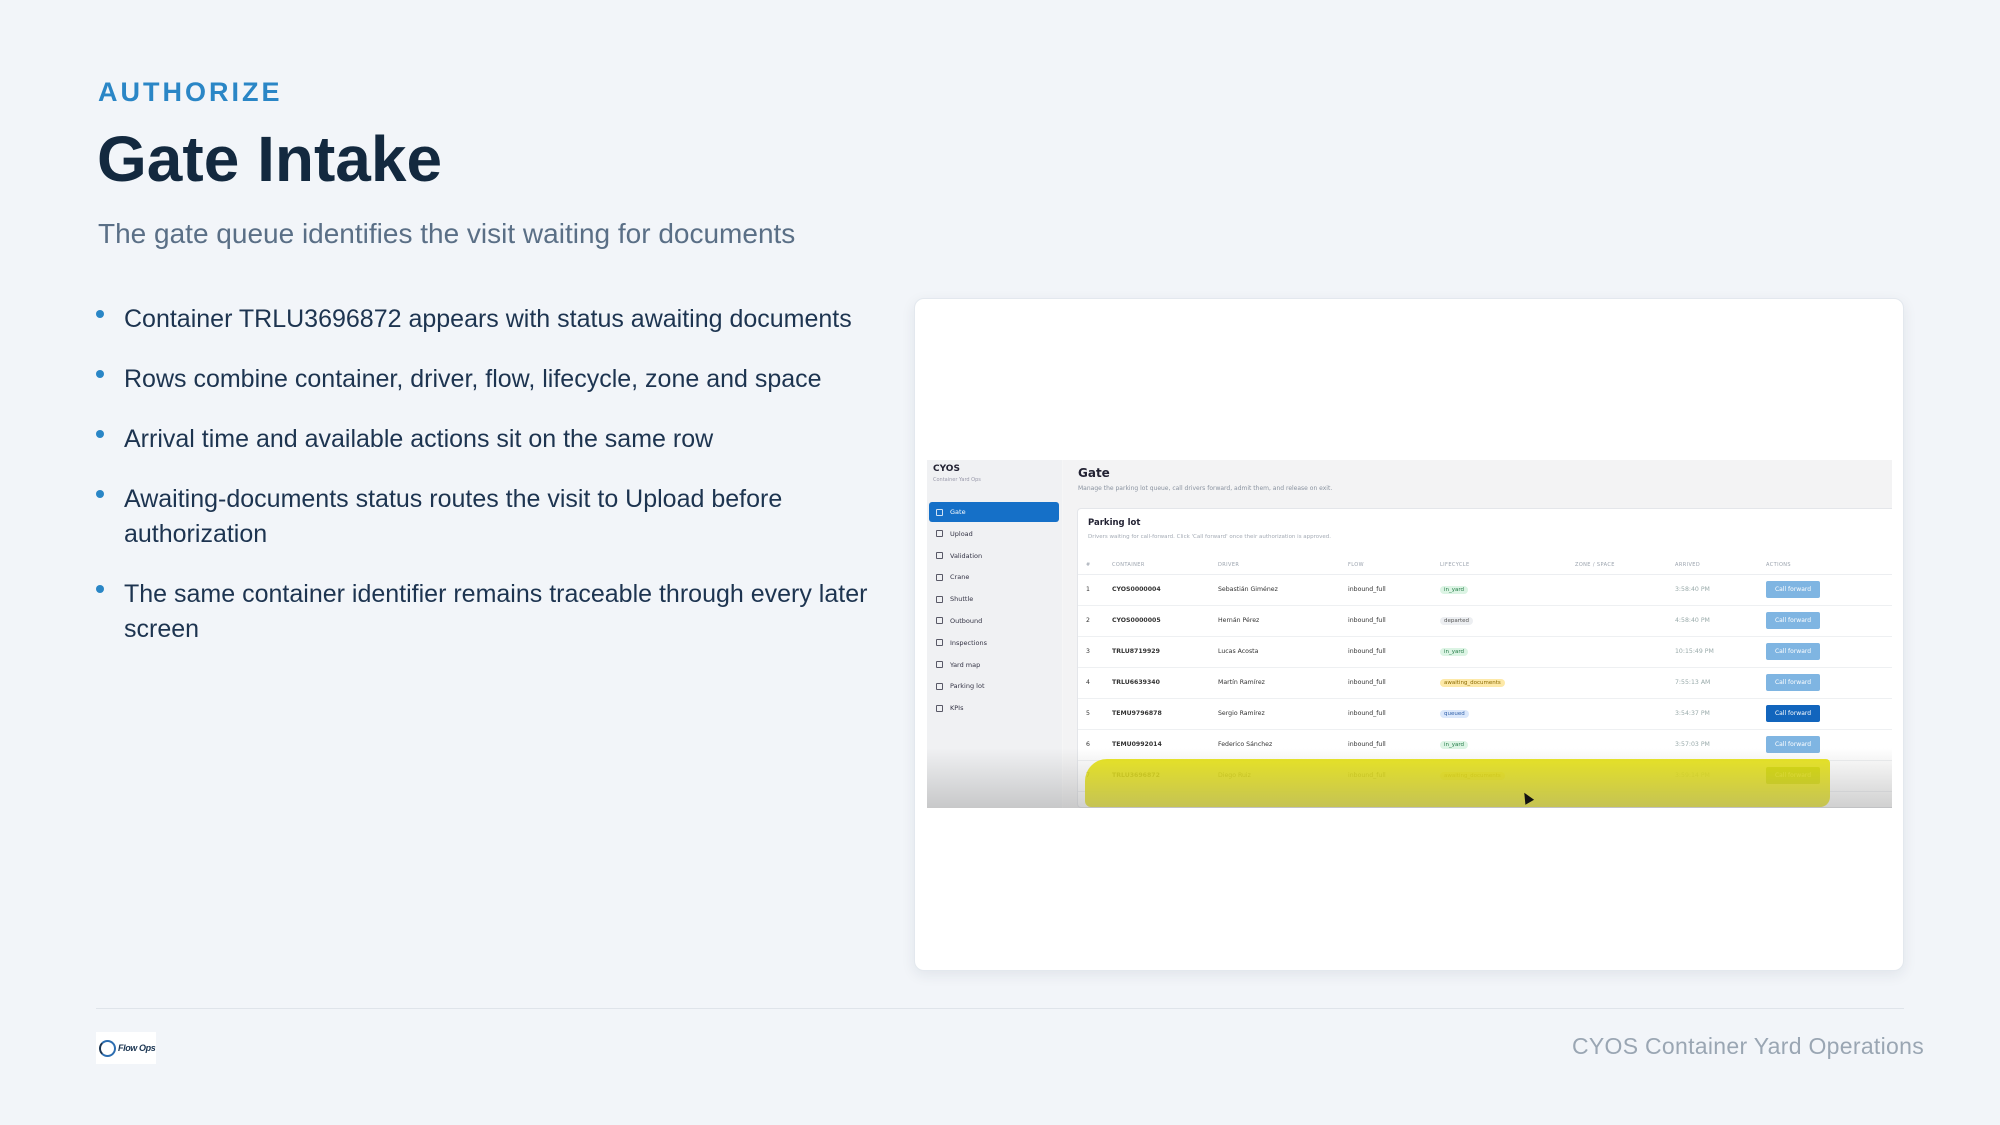 The width and height of the screenshot is (2000, 1125). I want to click on gate-icon, so click(939, 512).